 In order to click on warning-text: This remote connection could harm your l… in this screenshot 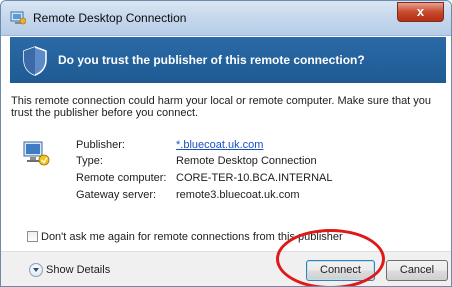, I will do `click(221, 107)`.